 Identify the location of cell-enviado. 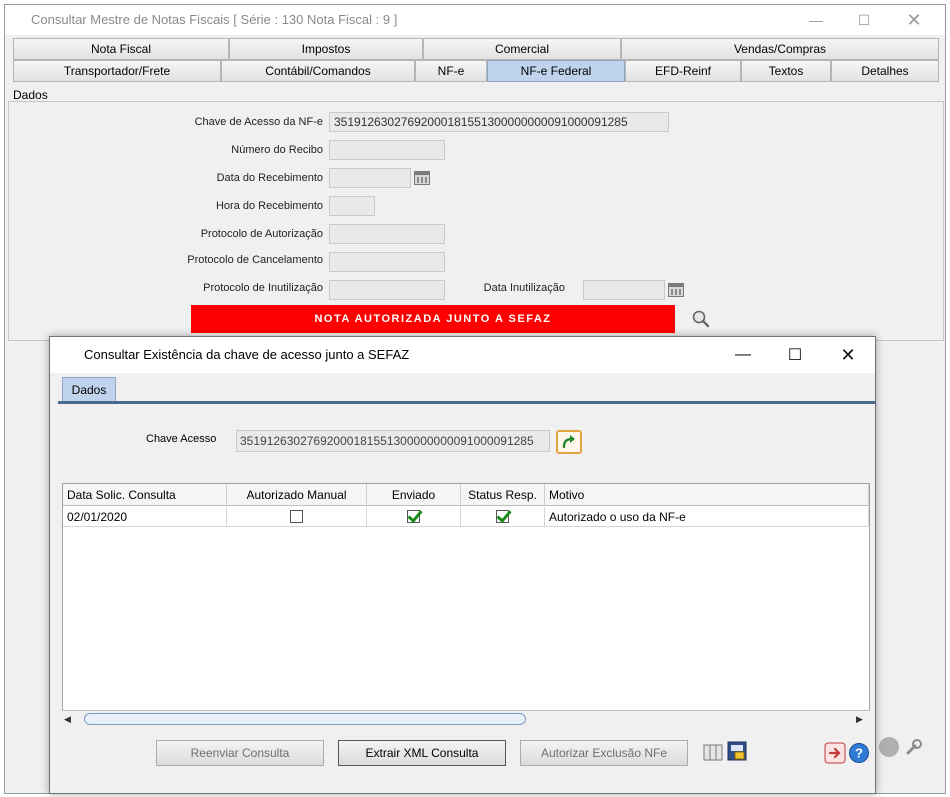
(414, 517).